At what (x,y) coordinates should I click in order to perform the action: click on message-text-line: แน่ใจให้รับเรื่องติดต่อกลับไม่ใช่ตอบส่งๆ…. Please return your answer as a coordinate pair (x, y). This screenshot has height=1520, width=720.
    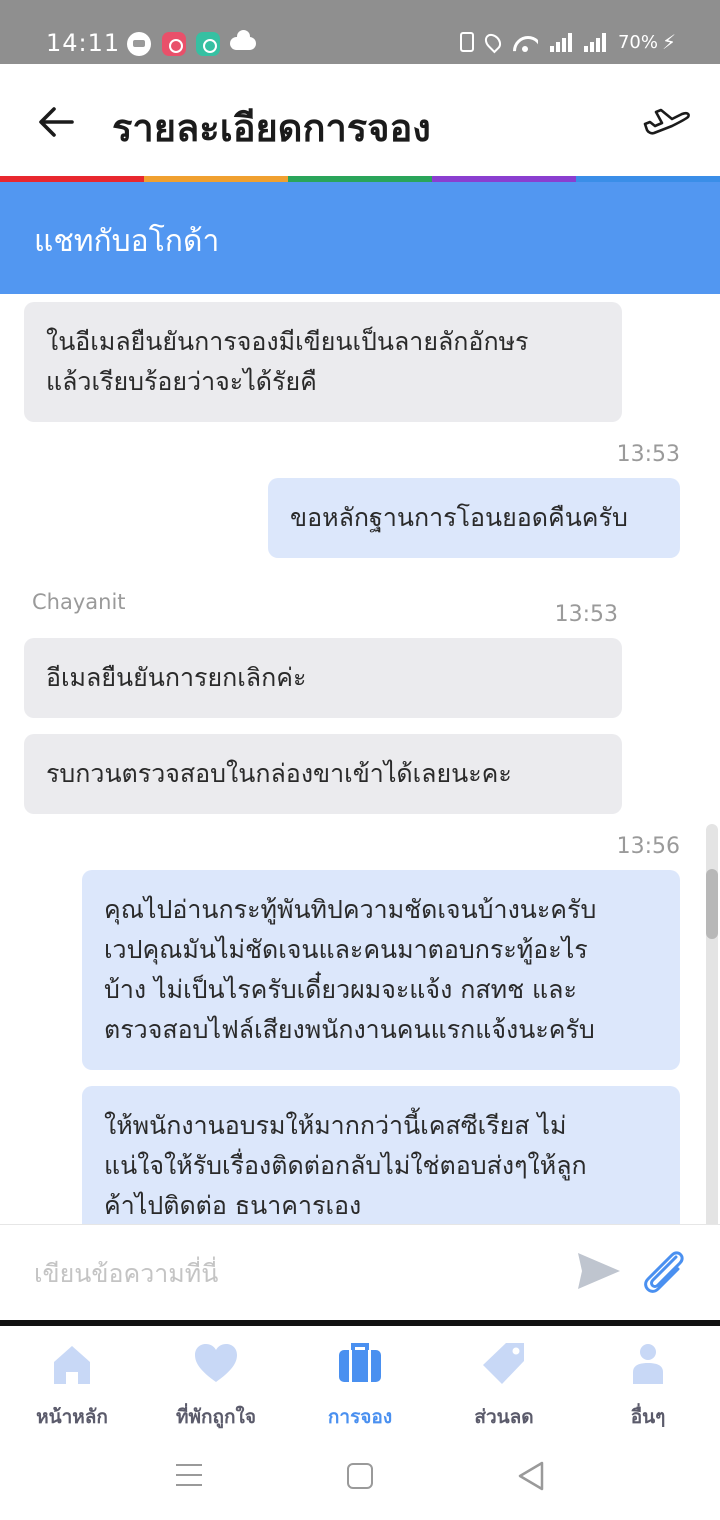
    Looking at the image, I should click on (345, 1165).